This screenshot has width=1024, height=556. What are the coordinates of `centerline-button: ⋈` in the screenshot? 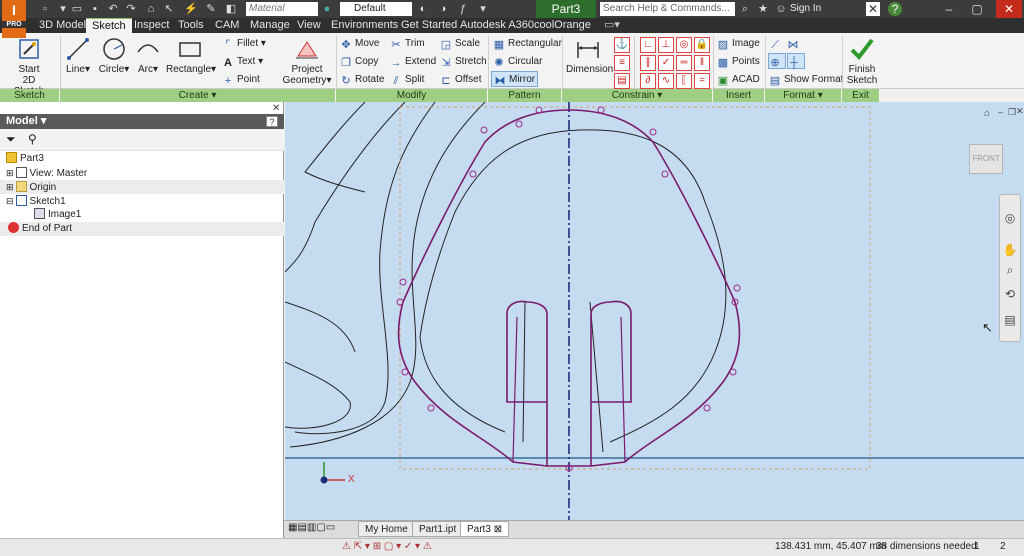 It's located at (794, 44).